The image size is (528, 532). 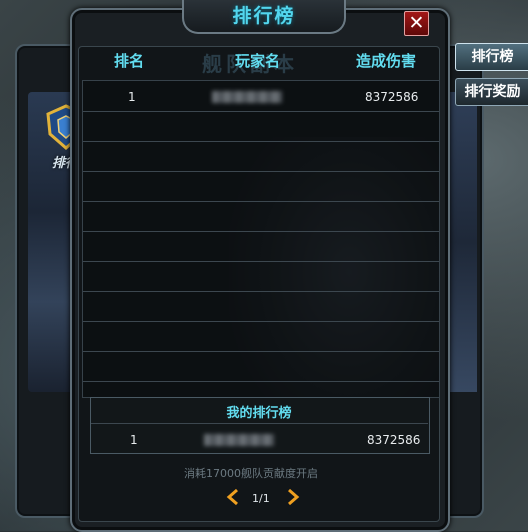 I want to click on my-damage-value: 8372586, so click(x=394, y=440).